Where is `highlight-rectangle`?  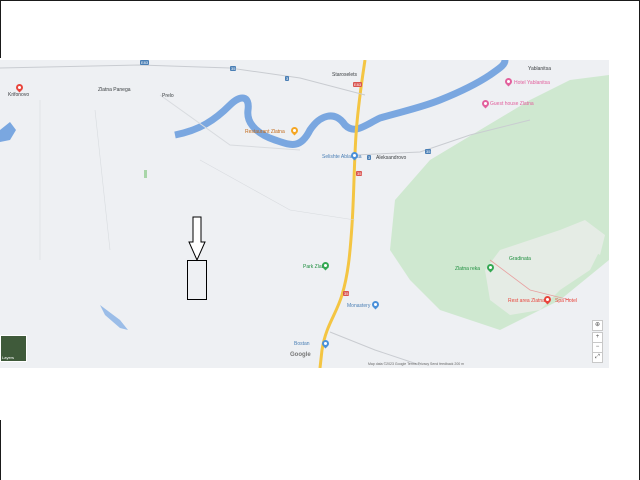 highlight-rectangle is located at coordinates (197, 280).